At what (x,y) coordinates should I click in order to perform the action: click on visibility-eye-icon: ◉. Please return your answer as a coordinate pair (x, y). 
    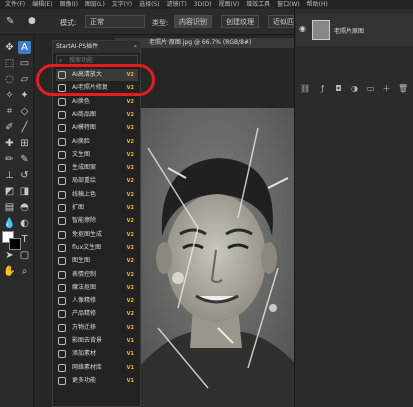
    Looking at the image, I should click on (302, 28).